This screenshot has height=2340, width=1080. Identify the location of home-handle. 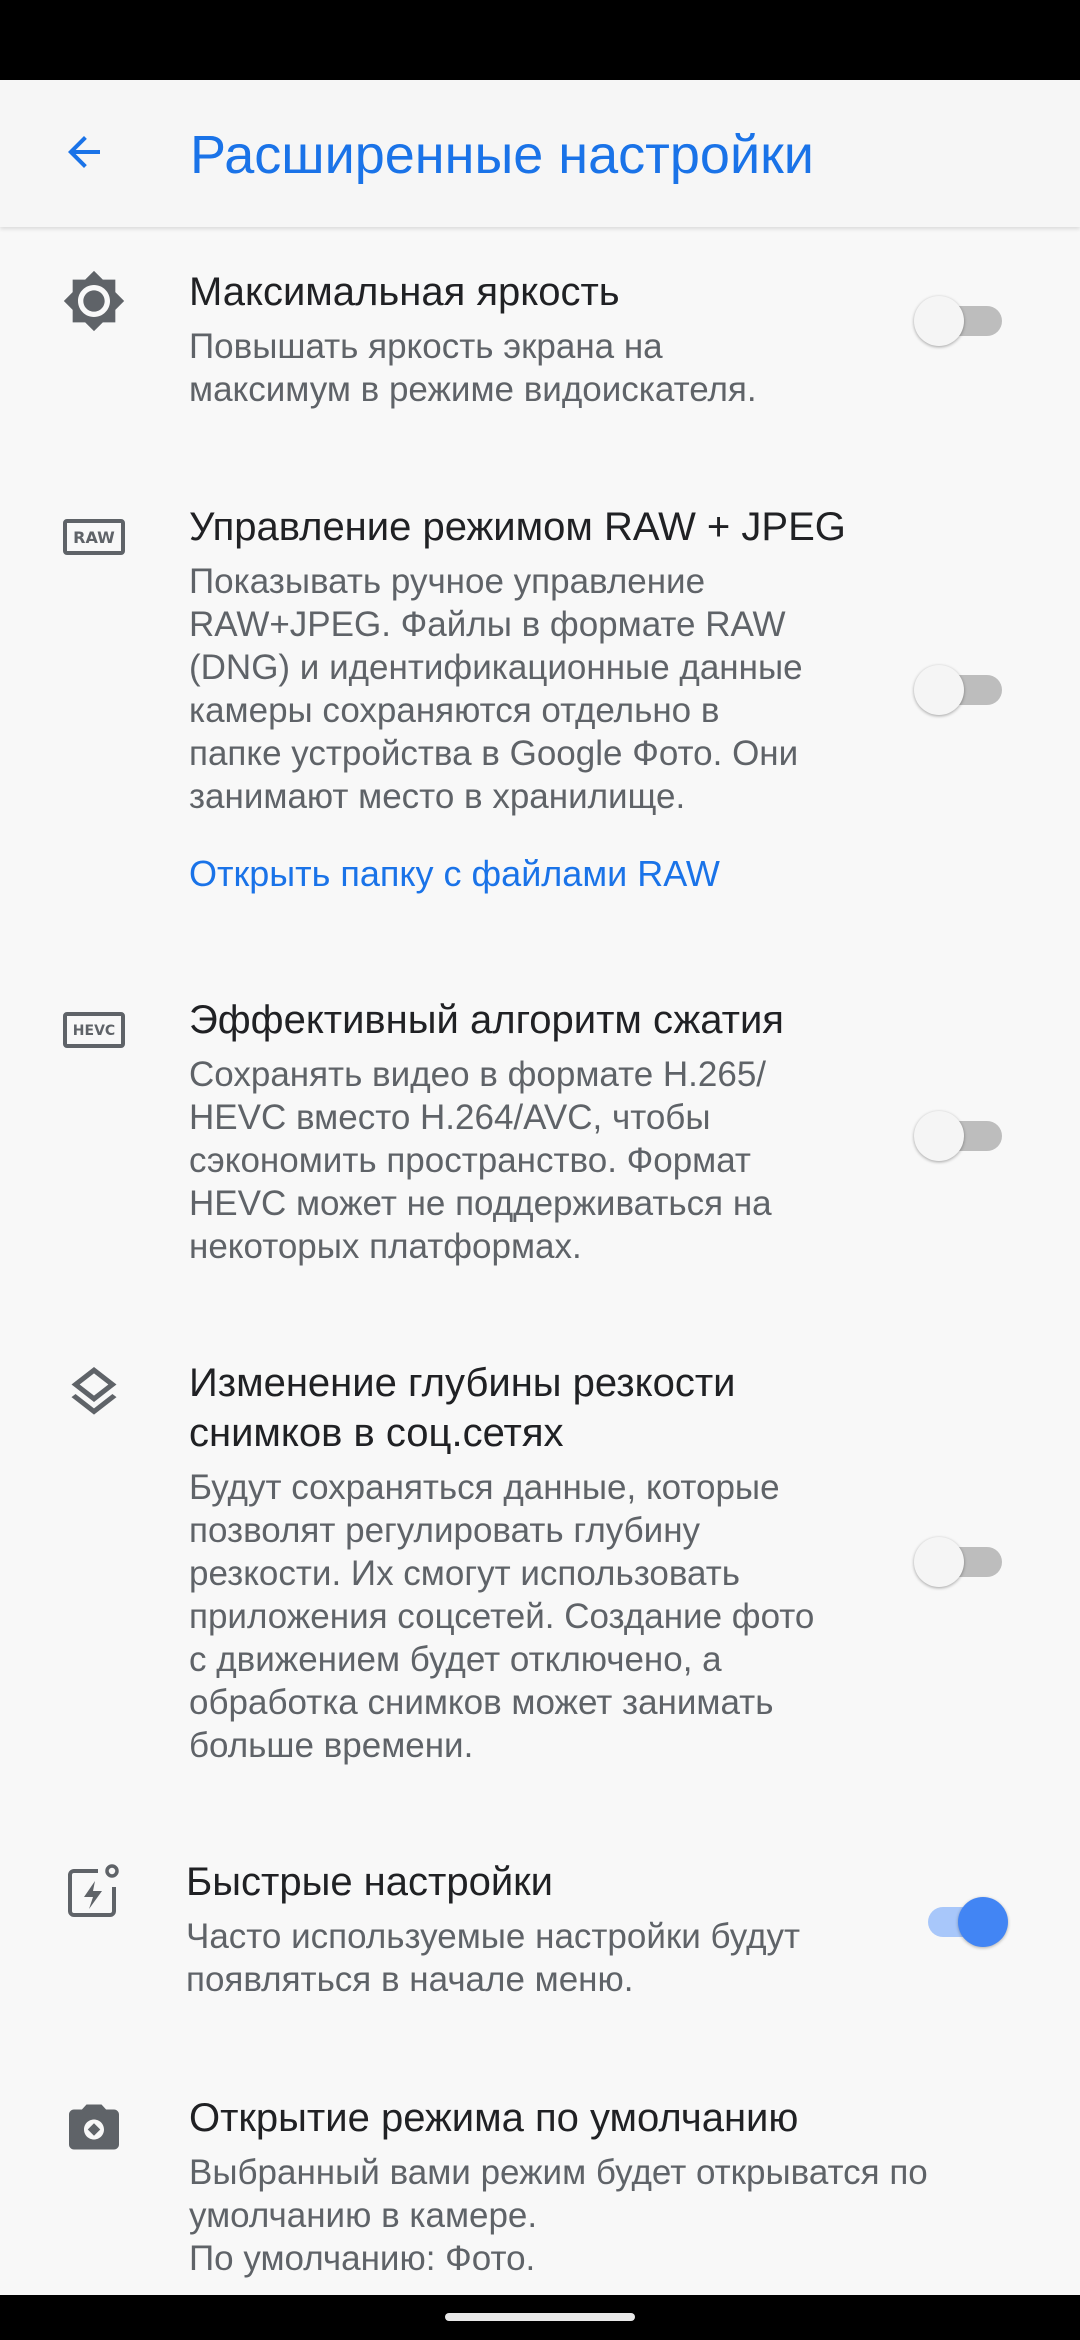
(540, 2317).